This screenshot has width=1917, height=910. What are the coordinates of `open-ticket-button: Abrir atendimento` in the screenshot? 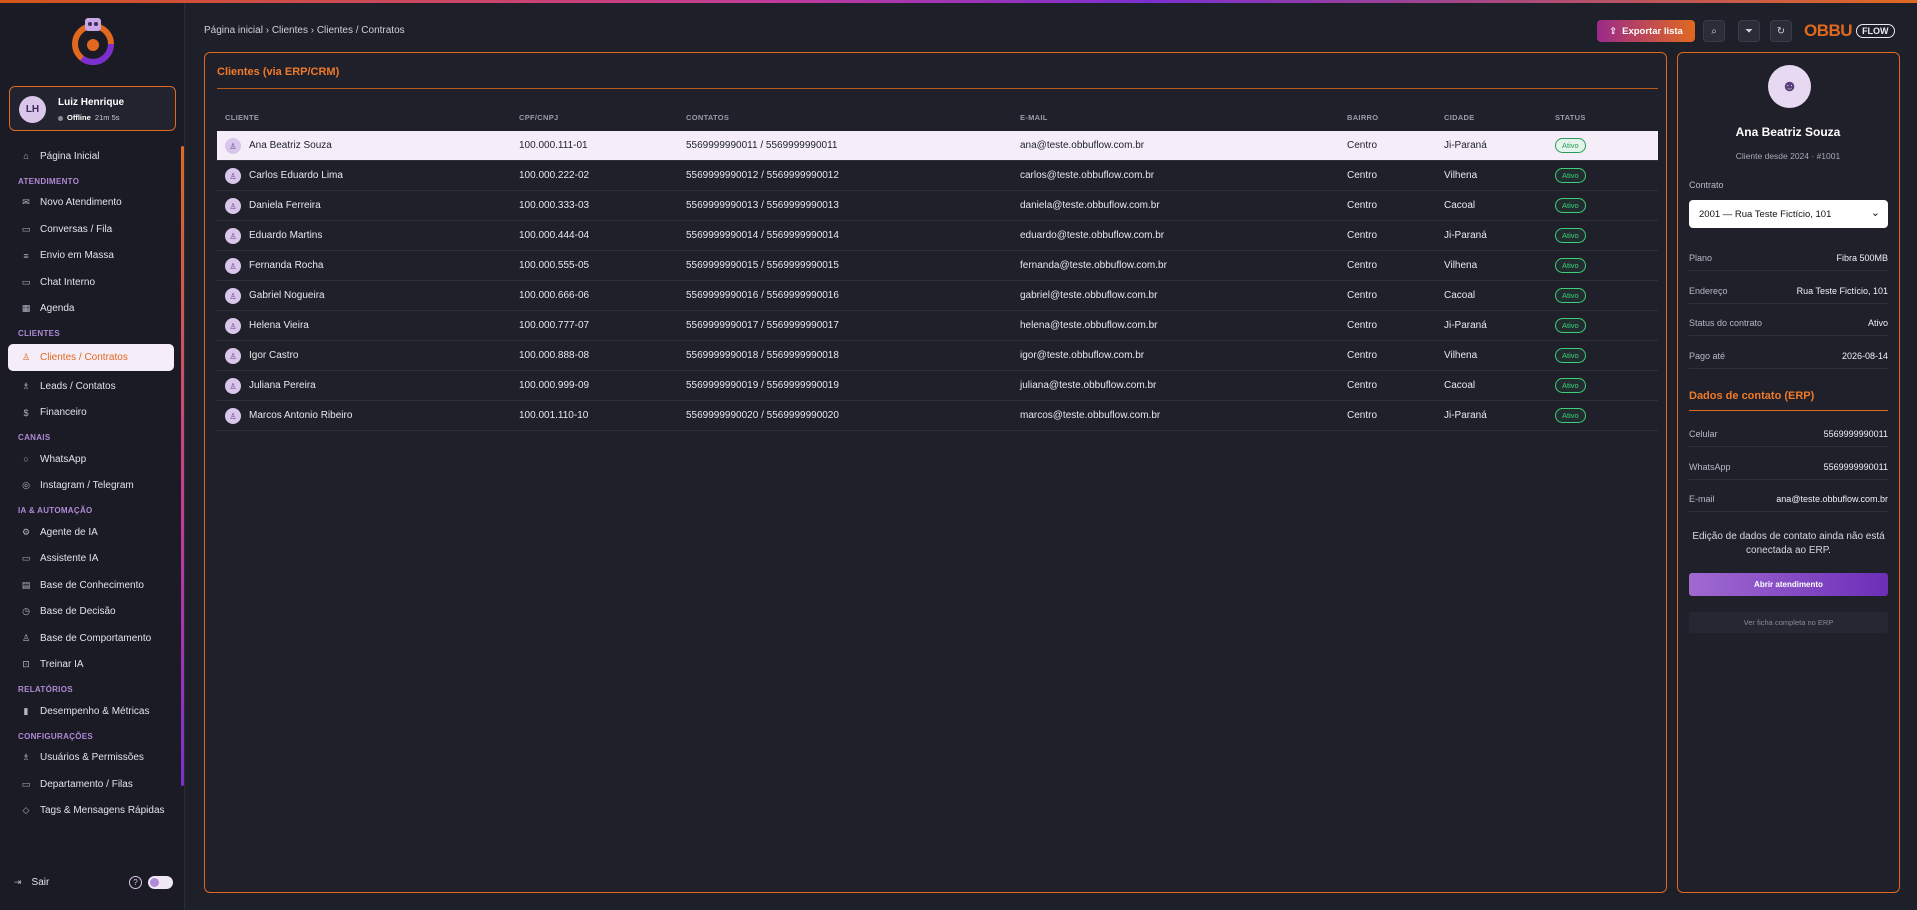 It's located at (1788, 584).